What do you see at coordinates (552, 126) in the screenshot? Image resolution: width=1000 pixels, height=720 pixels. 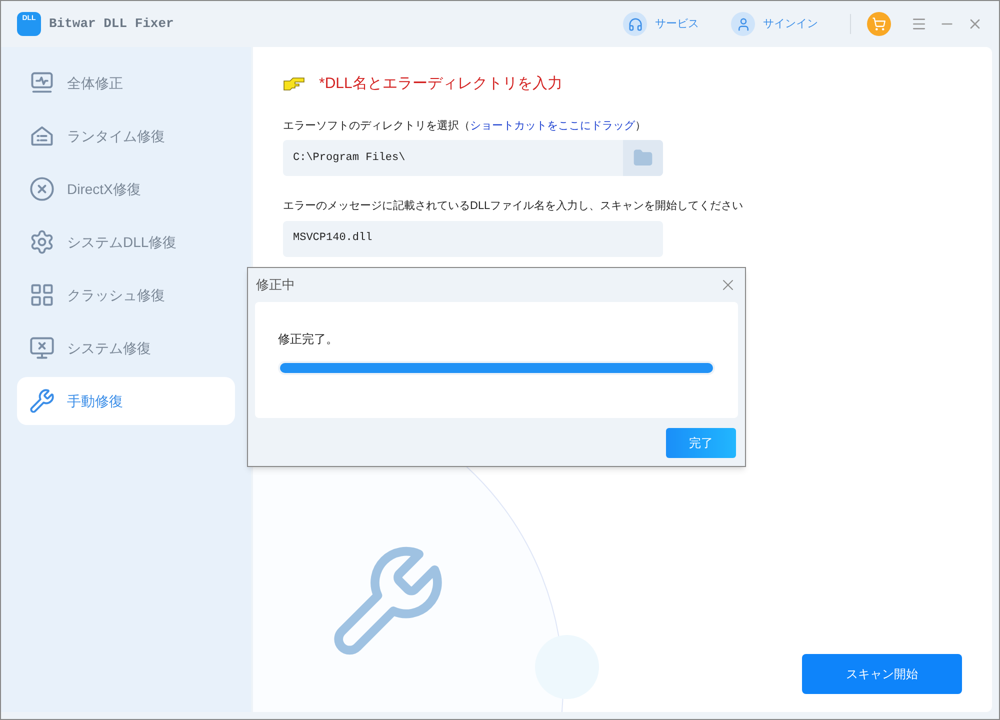 I see `drag-shortcut-link: ショートカットをここにドラッグ` at bounding box center [552, 126].